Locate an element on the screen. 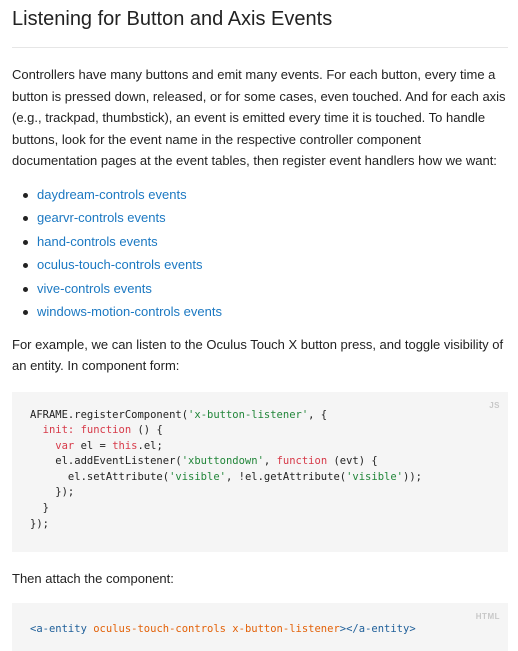  code-language-label: HTML is located at coordinates (487, 616).